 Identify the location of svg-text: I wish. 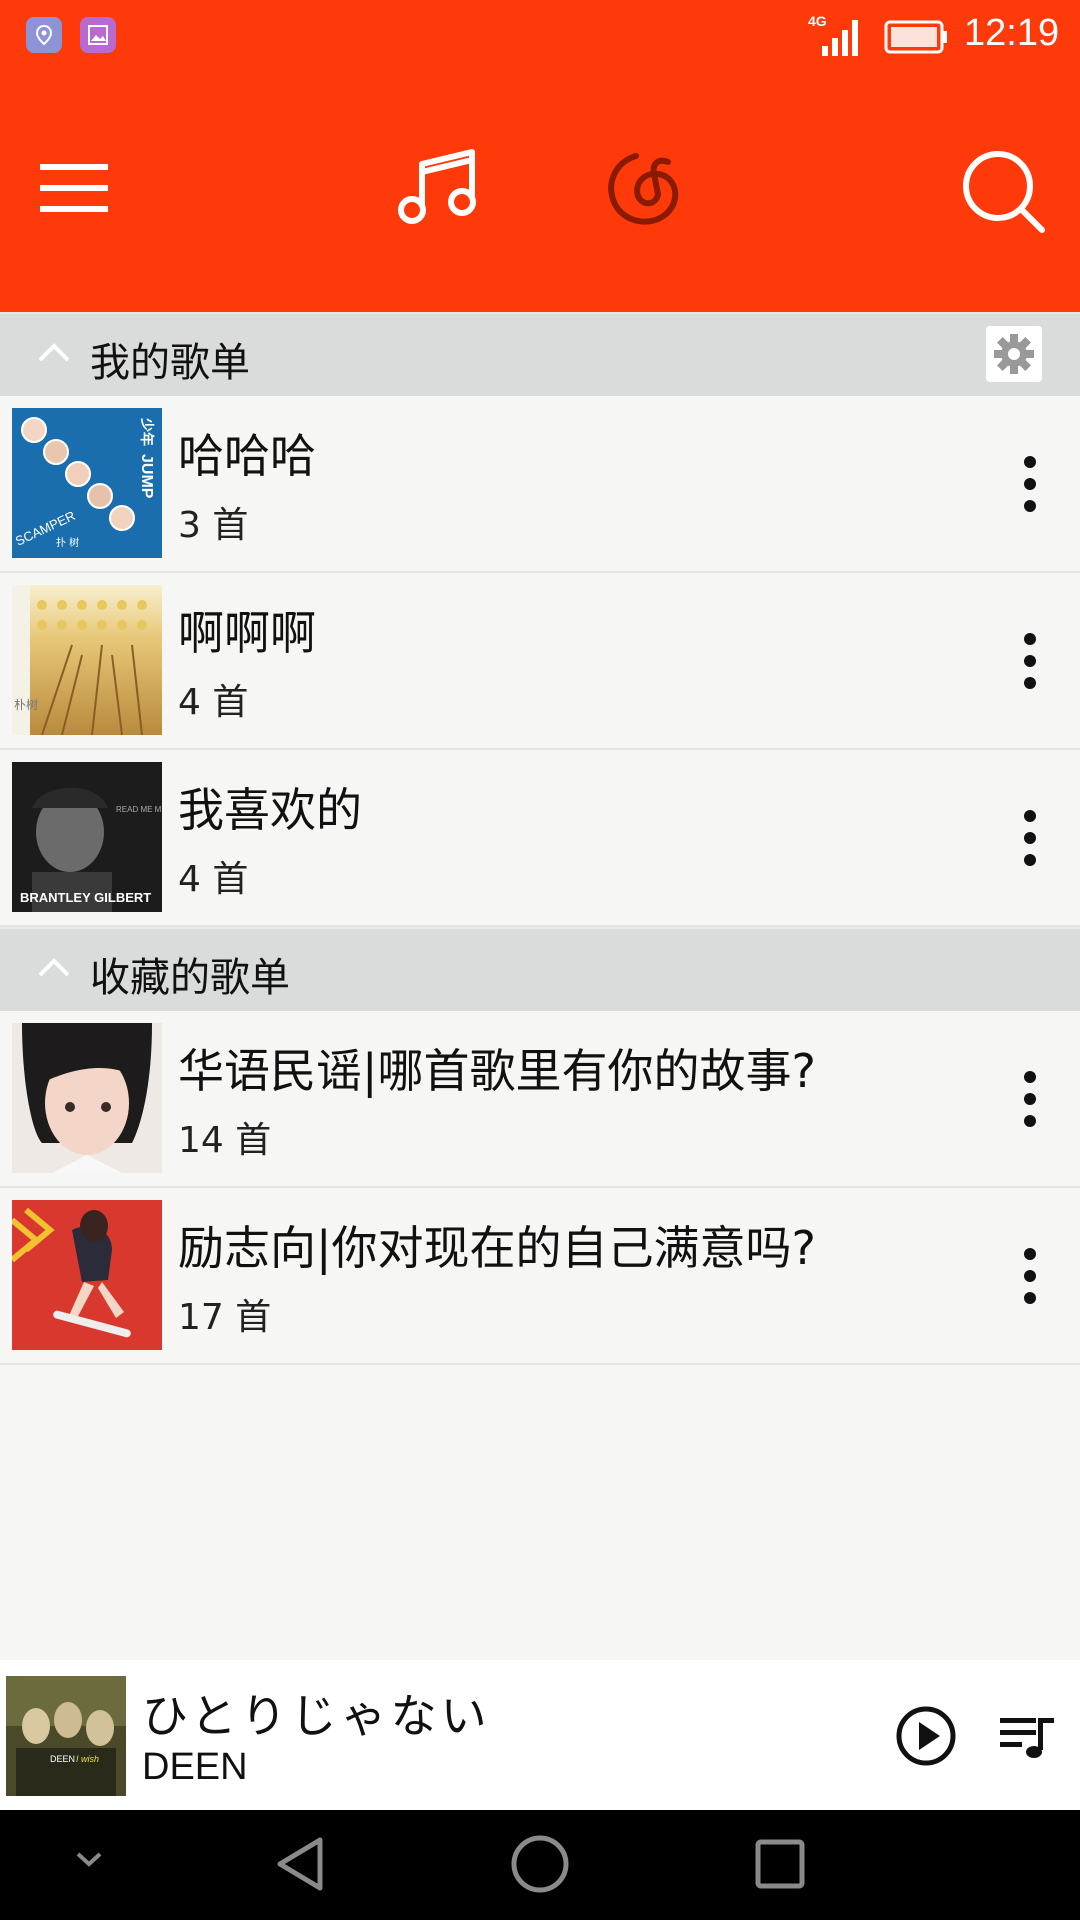
(87, 1759).